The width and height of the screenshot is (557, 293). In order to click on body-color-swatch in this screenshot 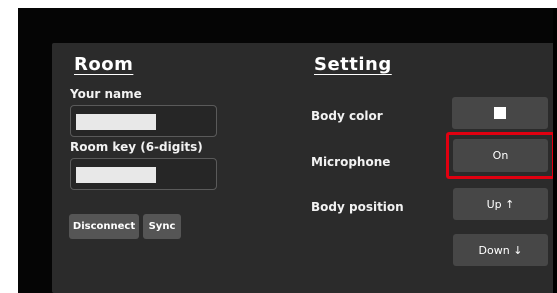, I will do `click(500, 113)`.